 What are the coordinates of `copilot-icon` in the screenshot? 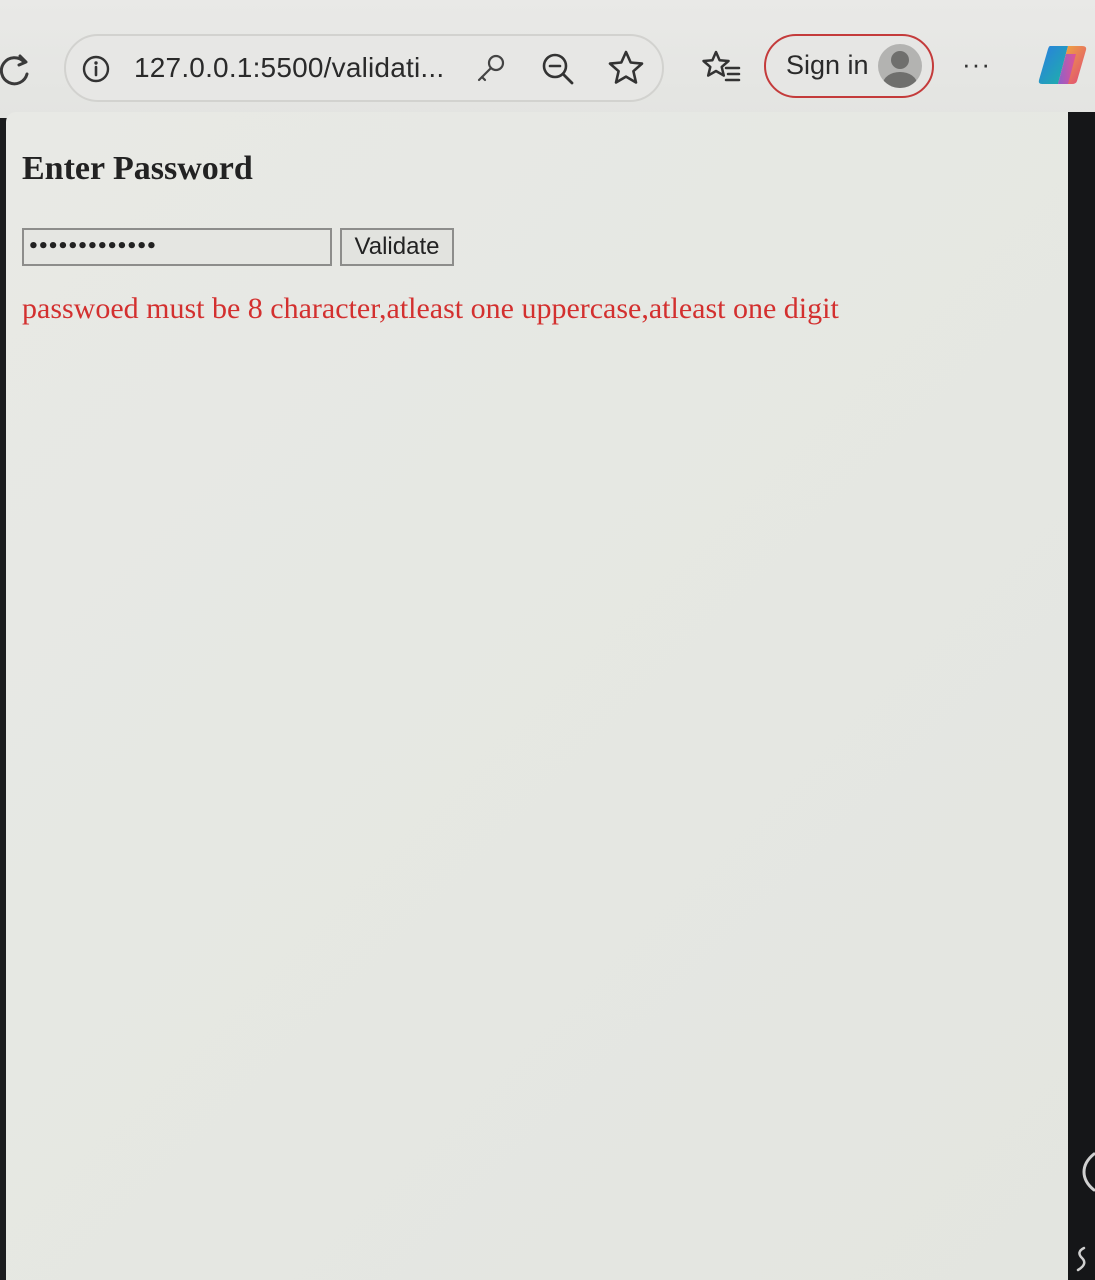 It's located at (1063, 65).